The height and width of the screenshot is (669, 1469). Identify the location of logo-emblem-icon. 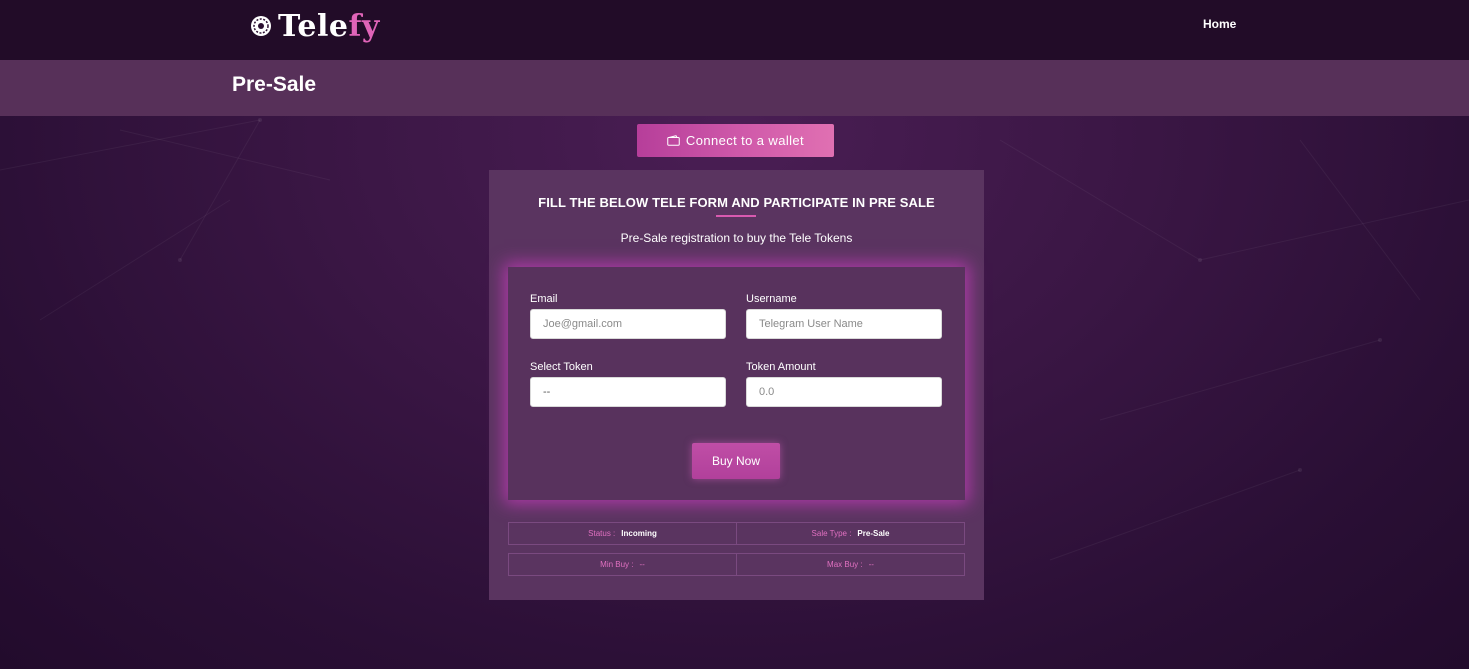
(261, 26).